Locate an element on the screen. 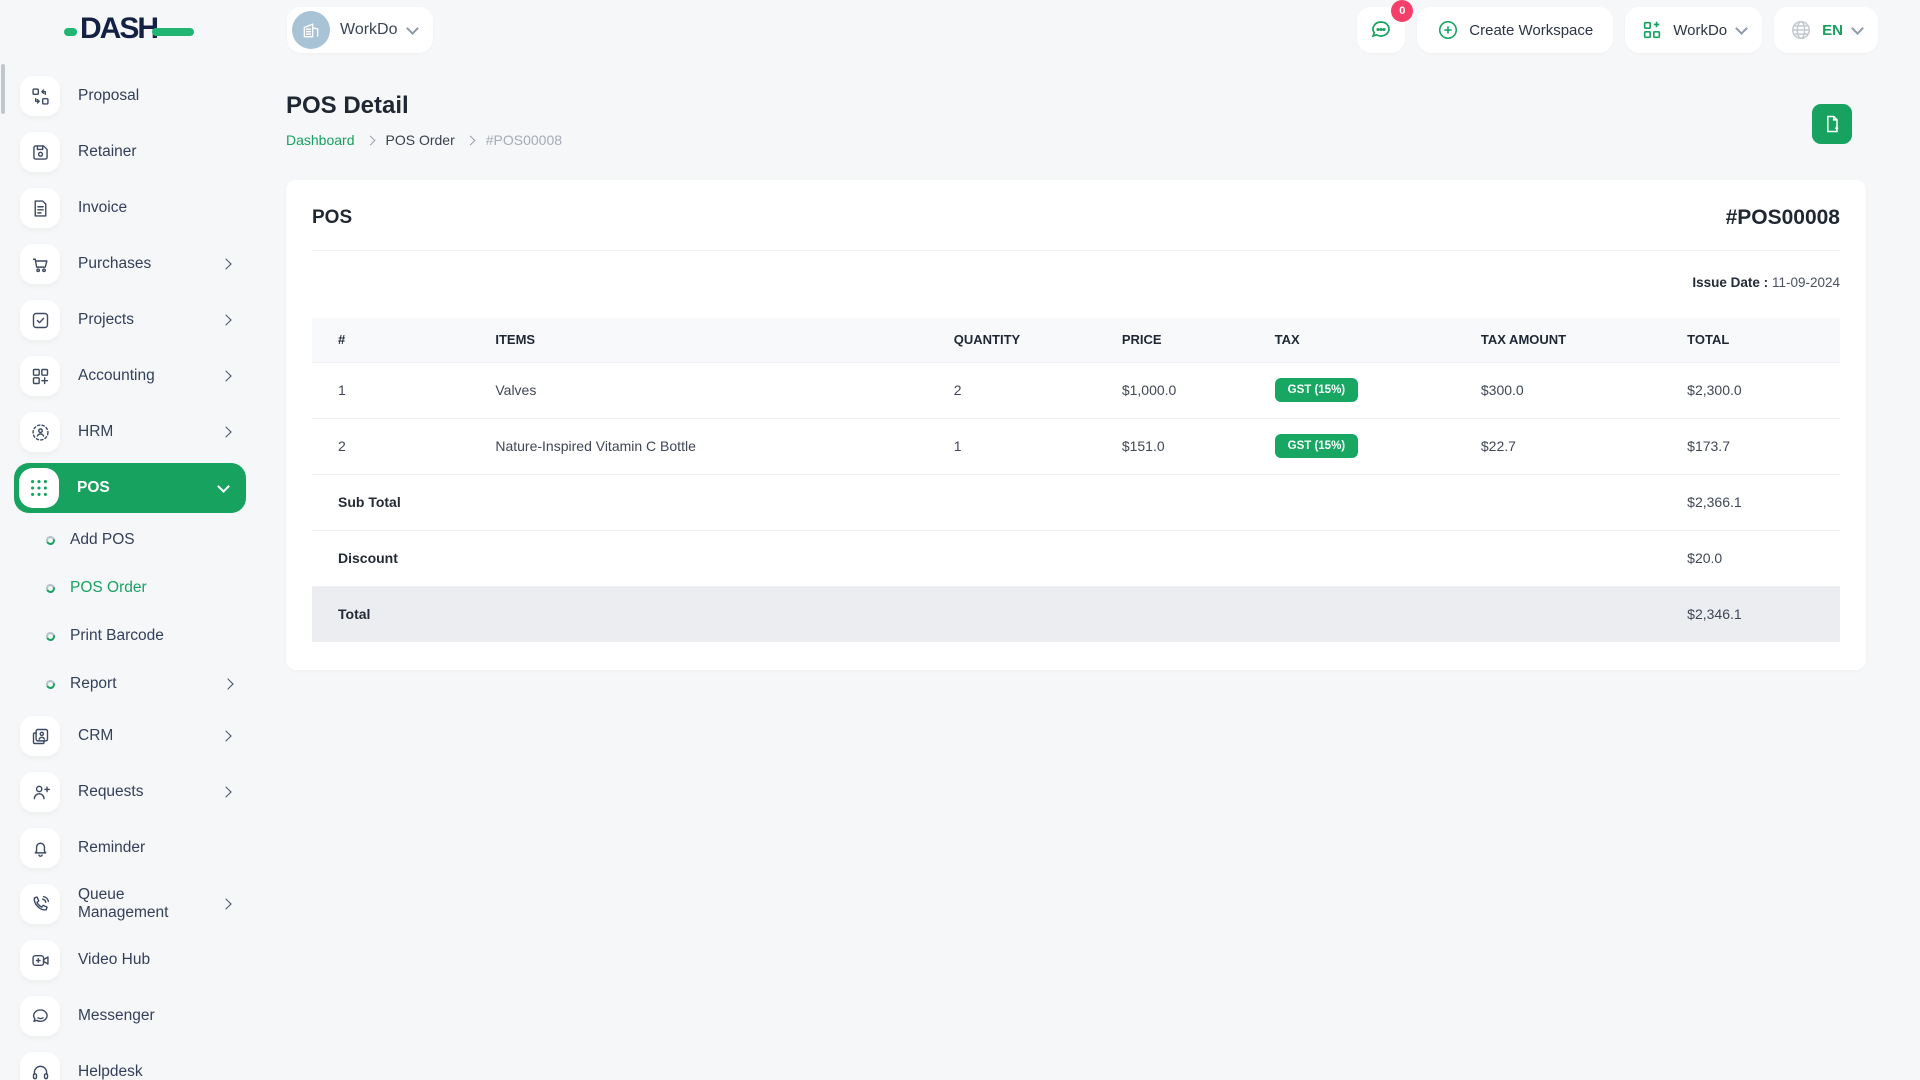 This screenshot has width=1920, height=1080. sidebar-item-label: Projects is located at coordinates (106, 319).